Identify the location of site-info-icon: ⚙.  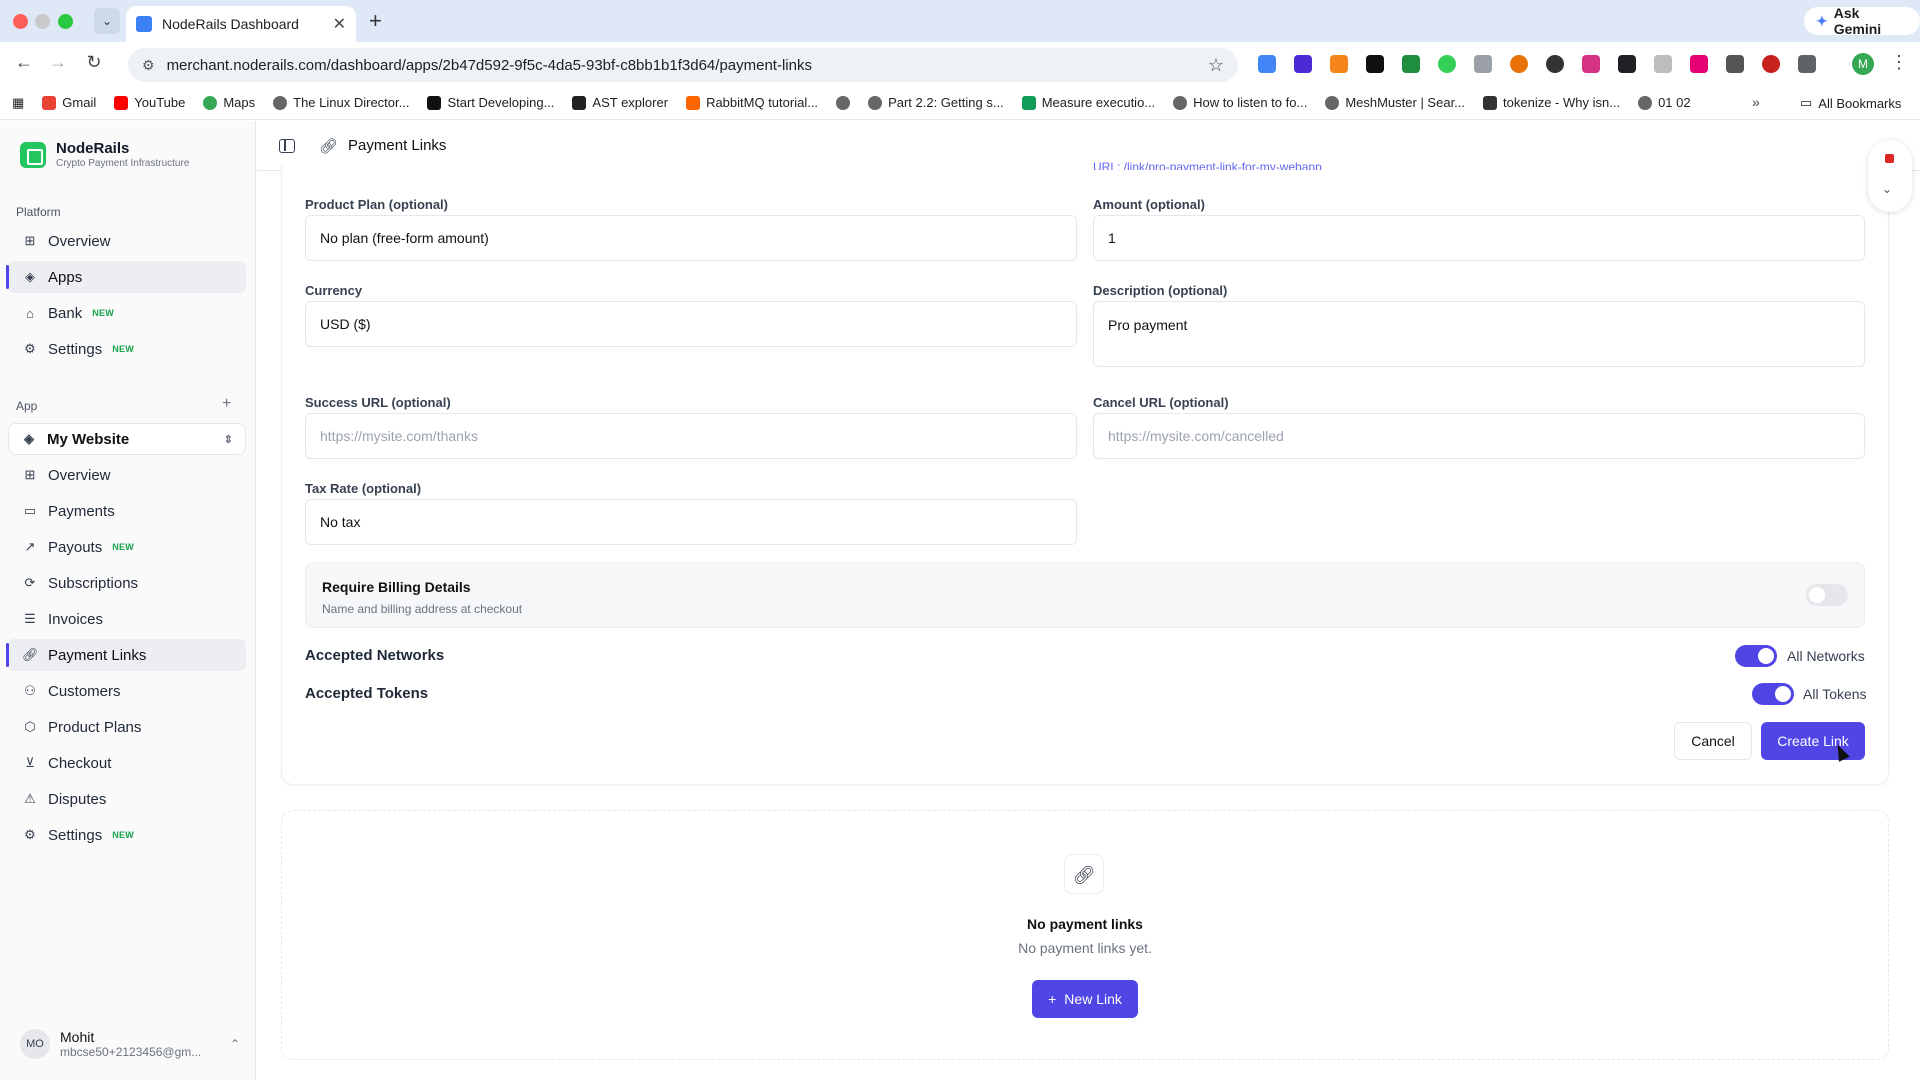
(148, 65).